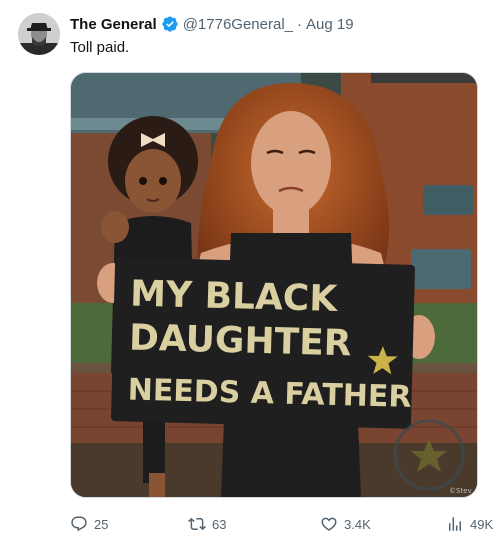 The image size is (500, 548). Describe the element at coordinates (329, 524) in the screenshot. I see `heart-icon` at that location.